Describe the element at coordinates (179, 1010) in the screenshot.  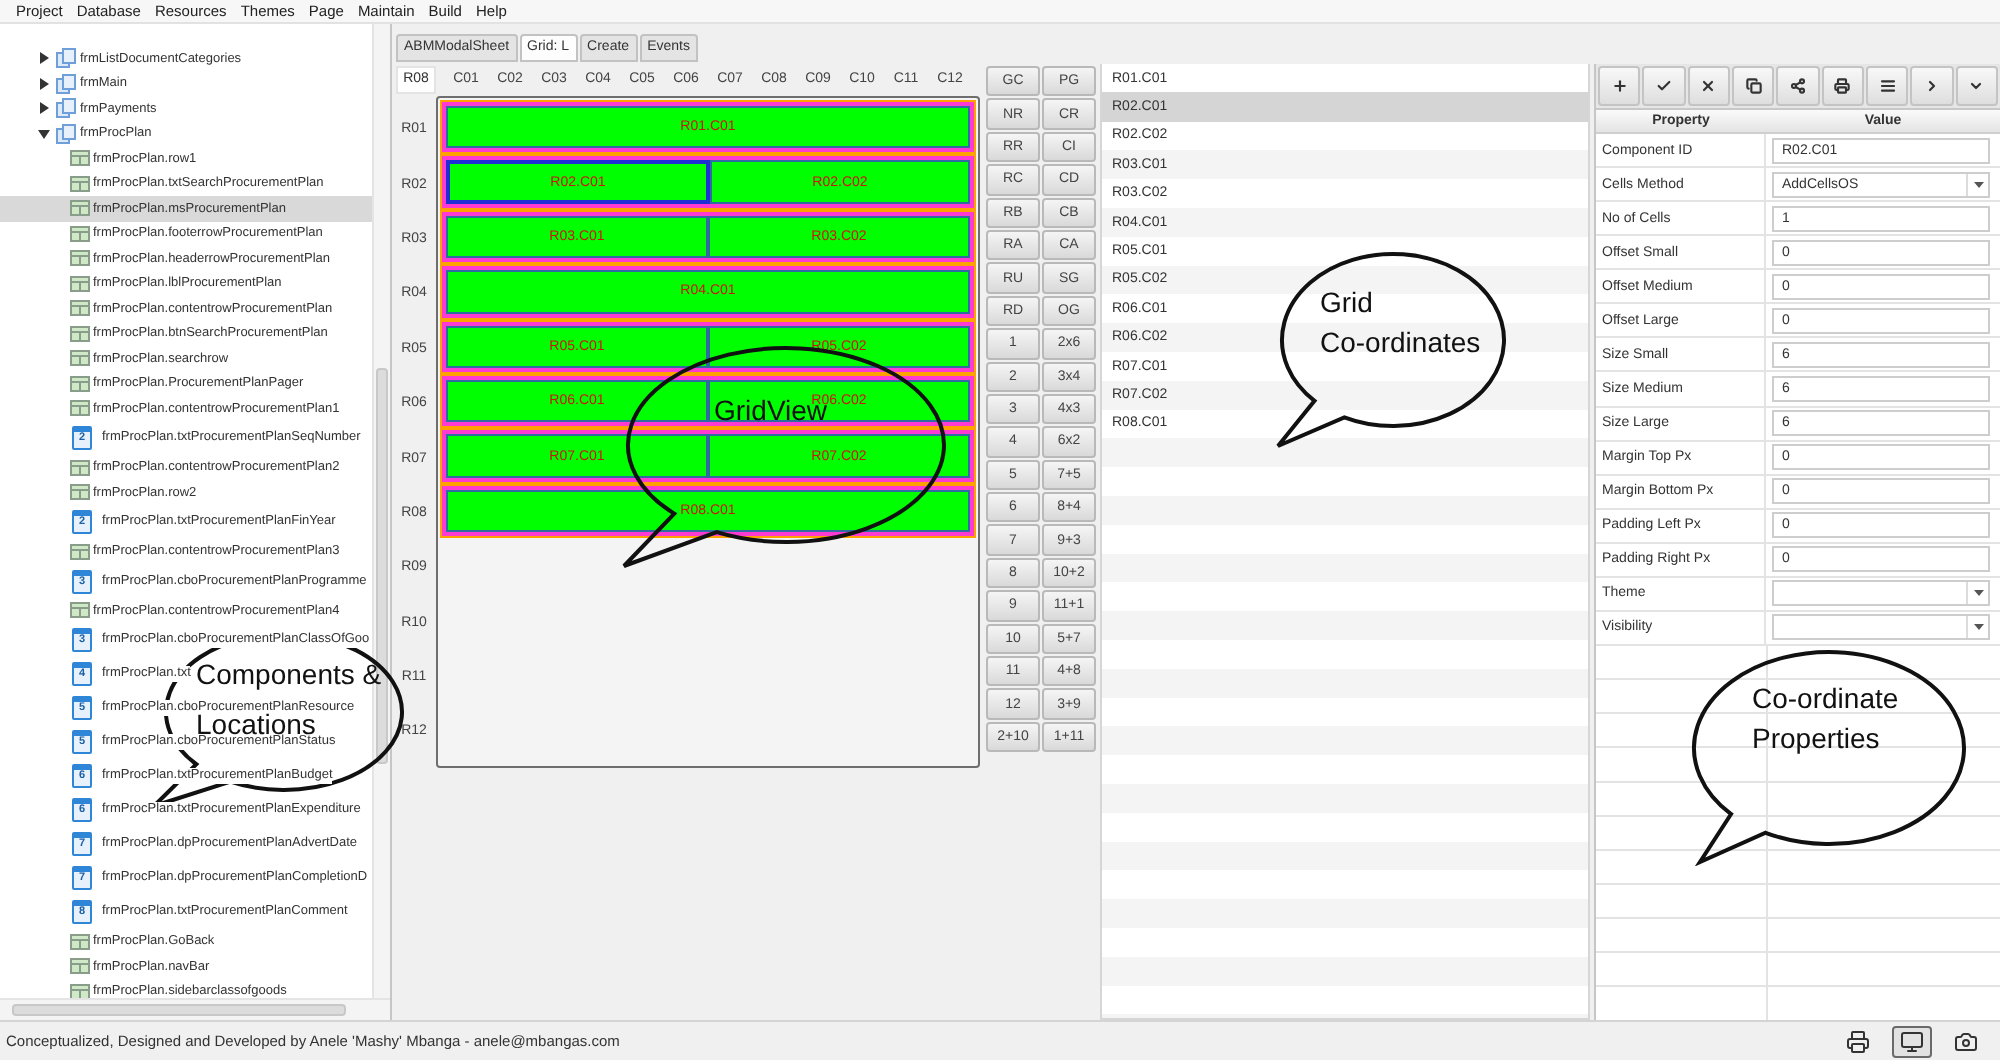
I see `scrollbar-thumb` at that location.